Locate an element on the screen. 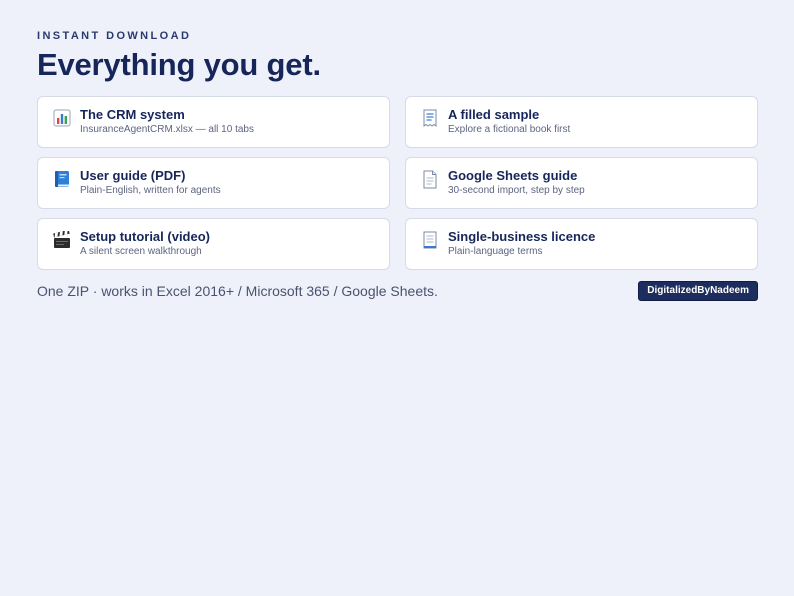 The height and width of the screenshot is (596, 794). item-label: Setup tutorial (video) is located at coordinates (145, 236).